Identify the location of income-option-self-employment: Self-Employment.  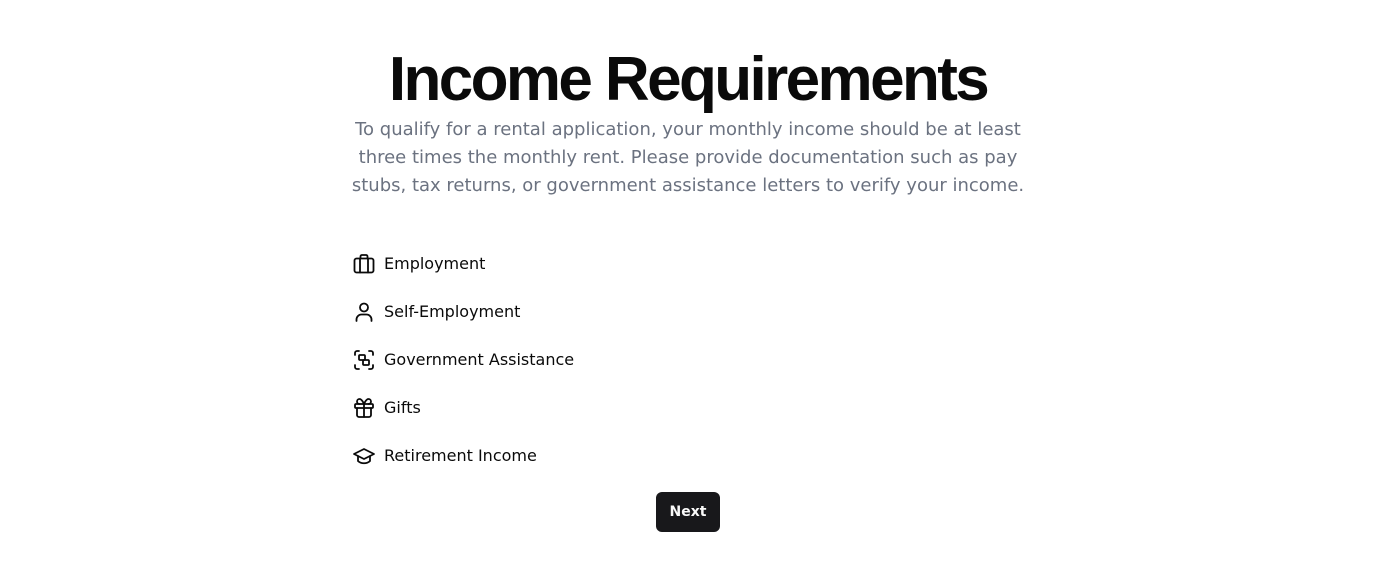
(463, 312).